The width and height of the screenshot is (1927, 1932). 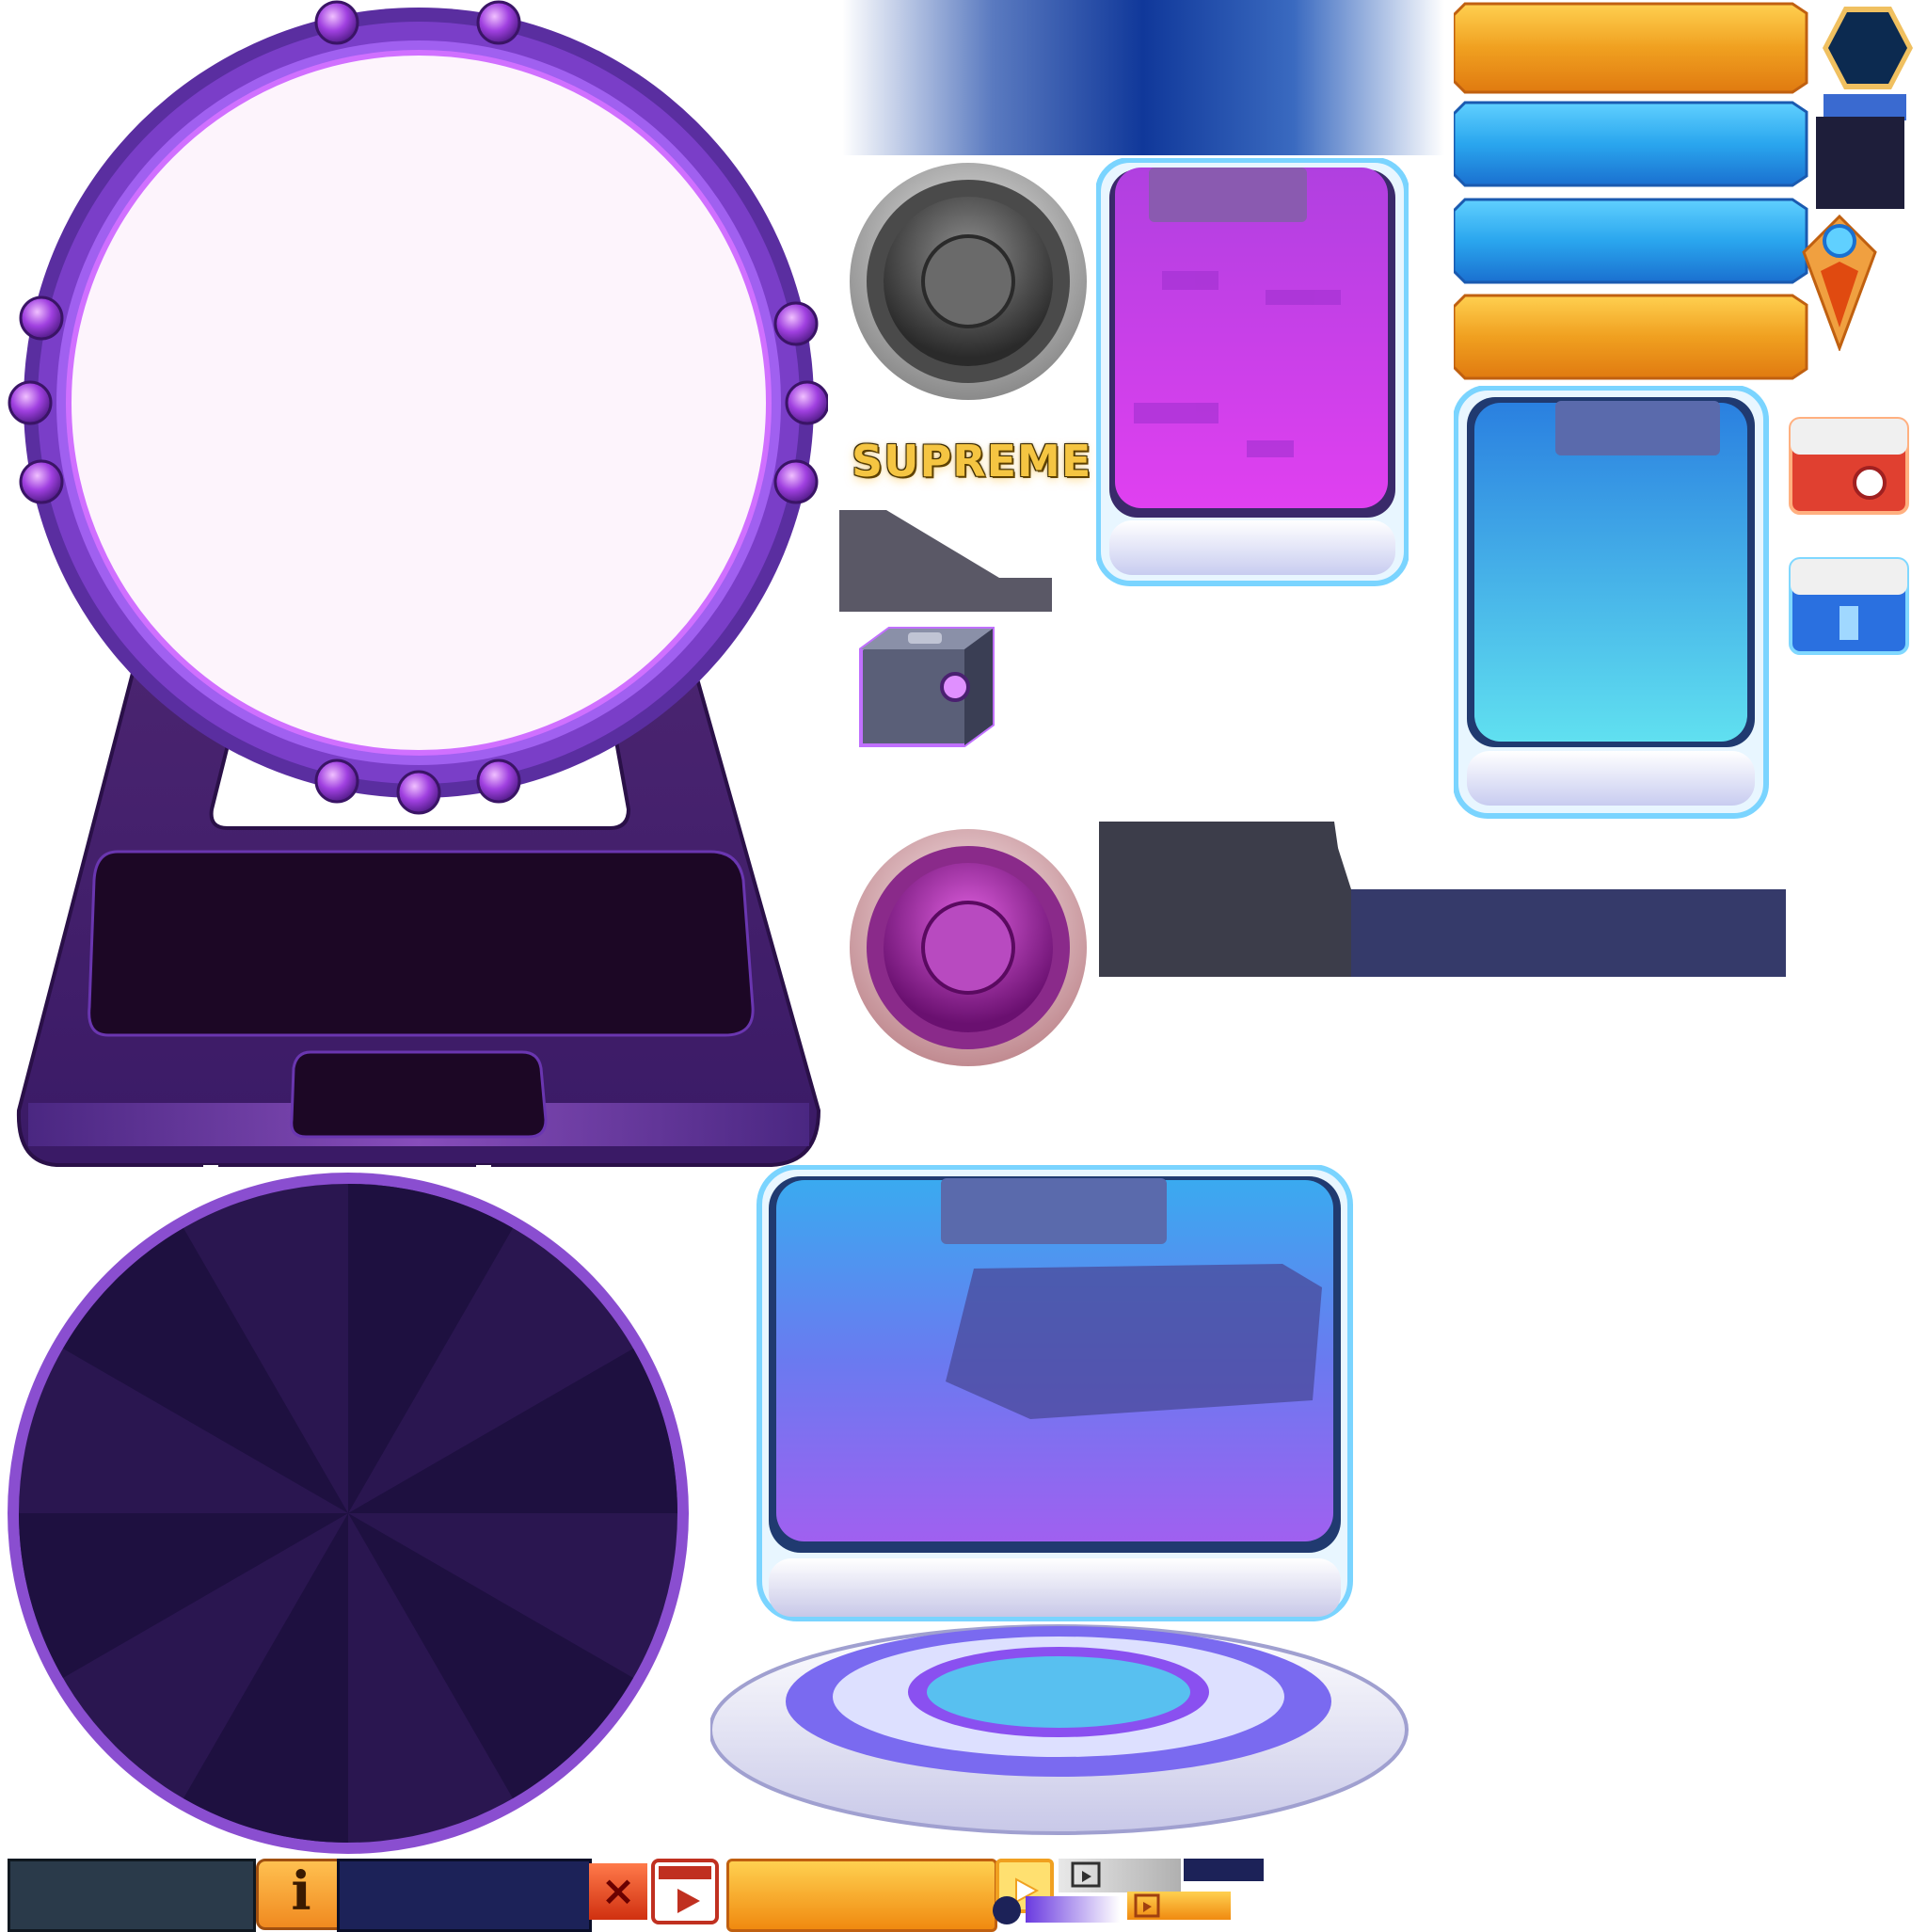 What do you see at coordinates (1252, 372) in the screenshot?
I see `purple-card-frame` at bounding box center [1252, 372].